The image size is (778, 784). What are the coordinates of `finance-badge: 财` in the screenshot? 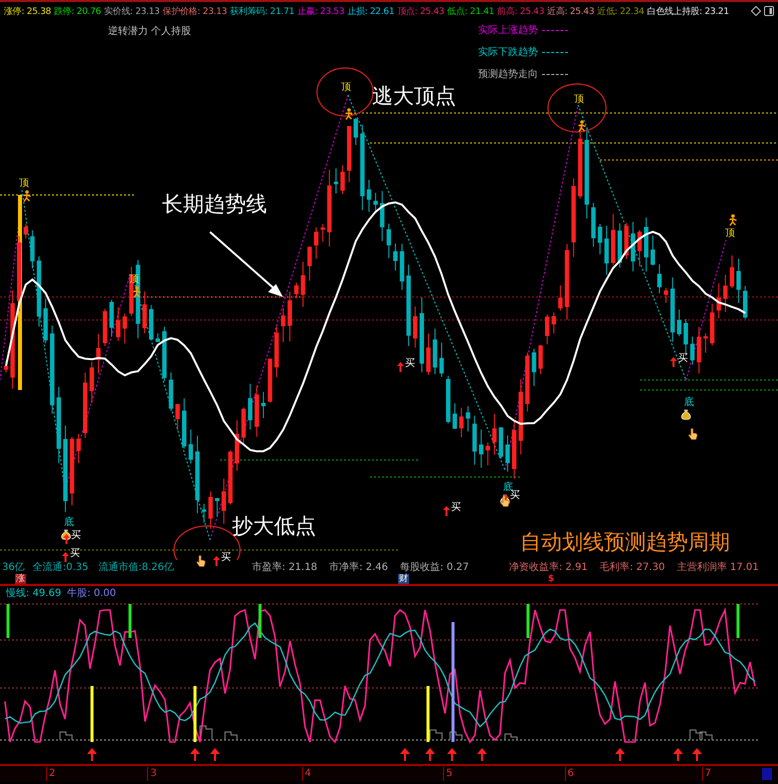 It's located at (403, 579).